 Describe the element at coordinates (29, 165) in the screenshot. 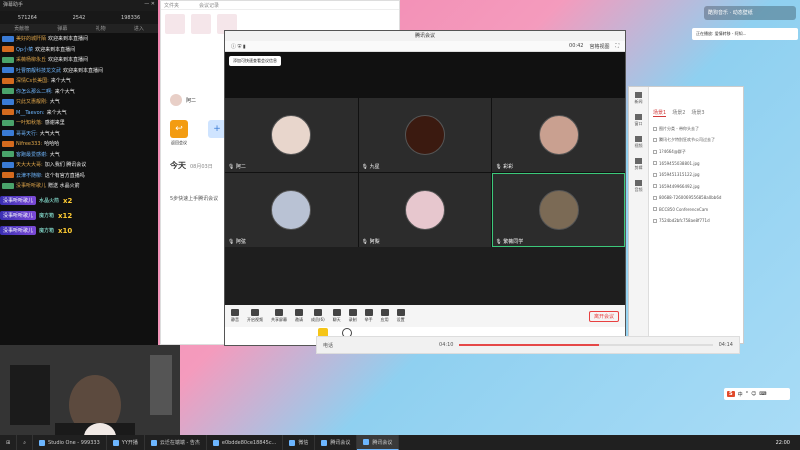

I see `chat-username: 天大大大哥:` at that location.